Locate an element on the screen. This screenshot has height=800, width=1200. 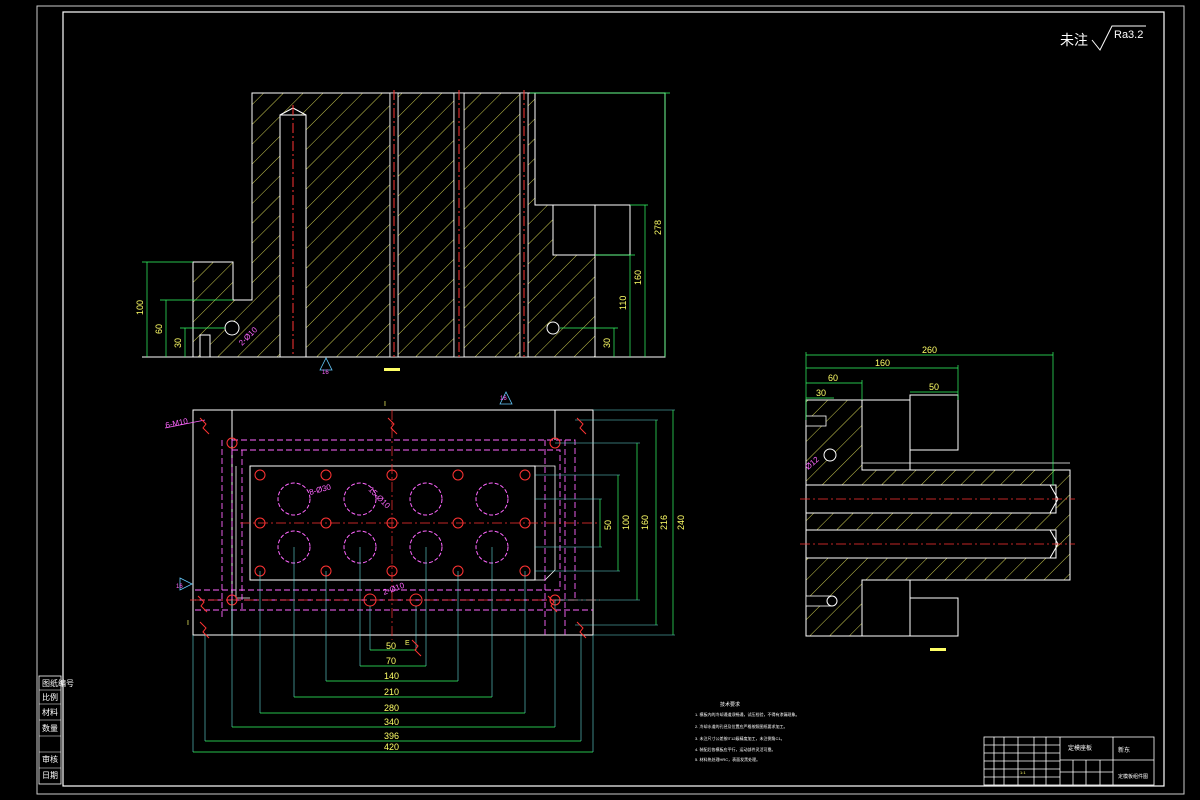
note-1: 1. 模板内的冷却通道须畅通，试压检验，不得有渗漏现象。 is located at coordinates (747, 714).